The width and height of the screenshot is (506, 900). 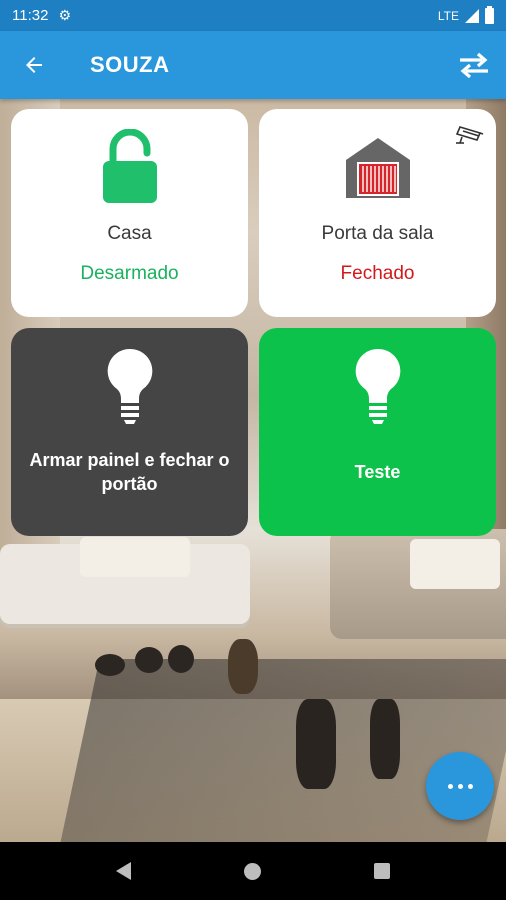 I want to click on device-status: Desarmado, so click(x=129, y=273).